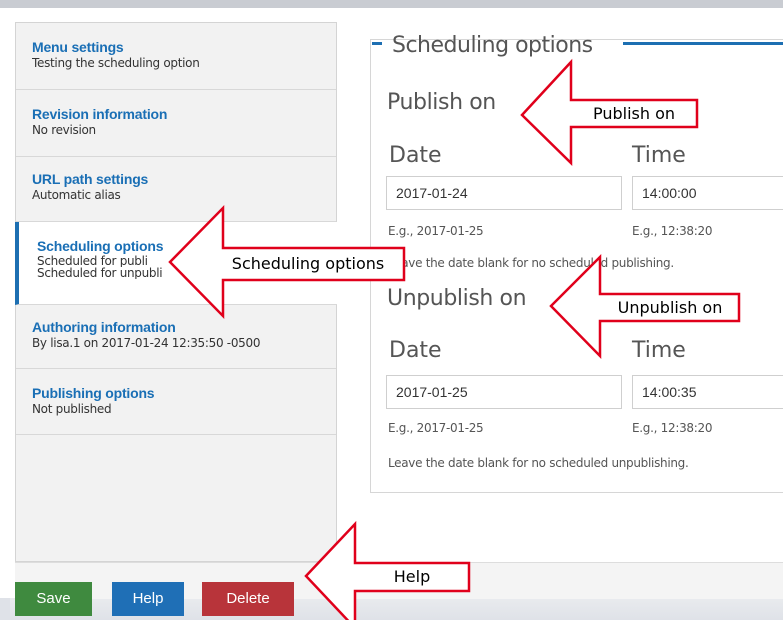  I want to click on publish-date-hint: E.g., 2017-01-25, so click(436, 231).